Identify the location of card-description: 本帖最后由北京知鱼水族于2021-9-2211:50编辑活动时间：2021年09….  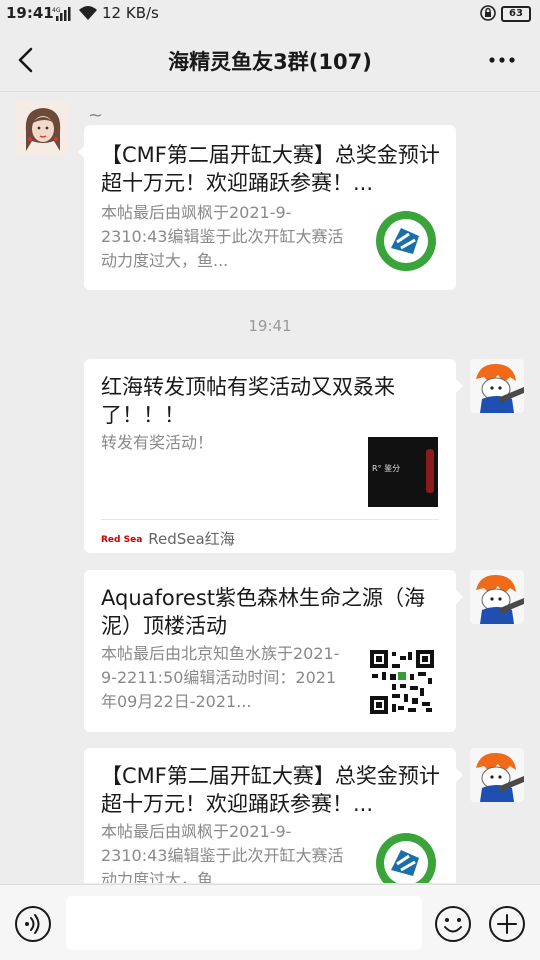
(220, 677).